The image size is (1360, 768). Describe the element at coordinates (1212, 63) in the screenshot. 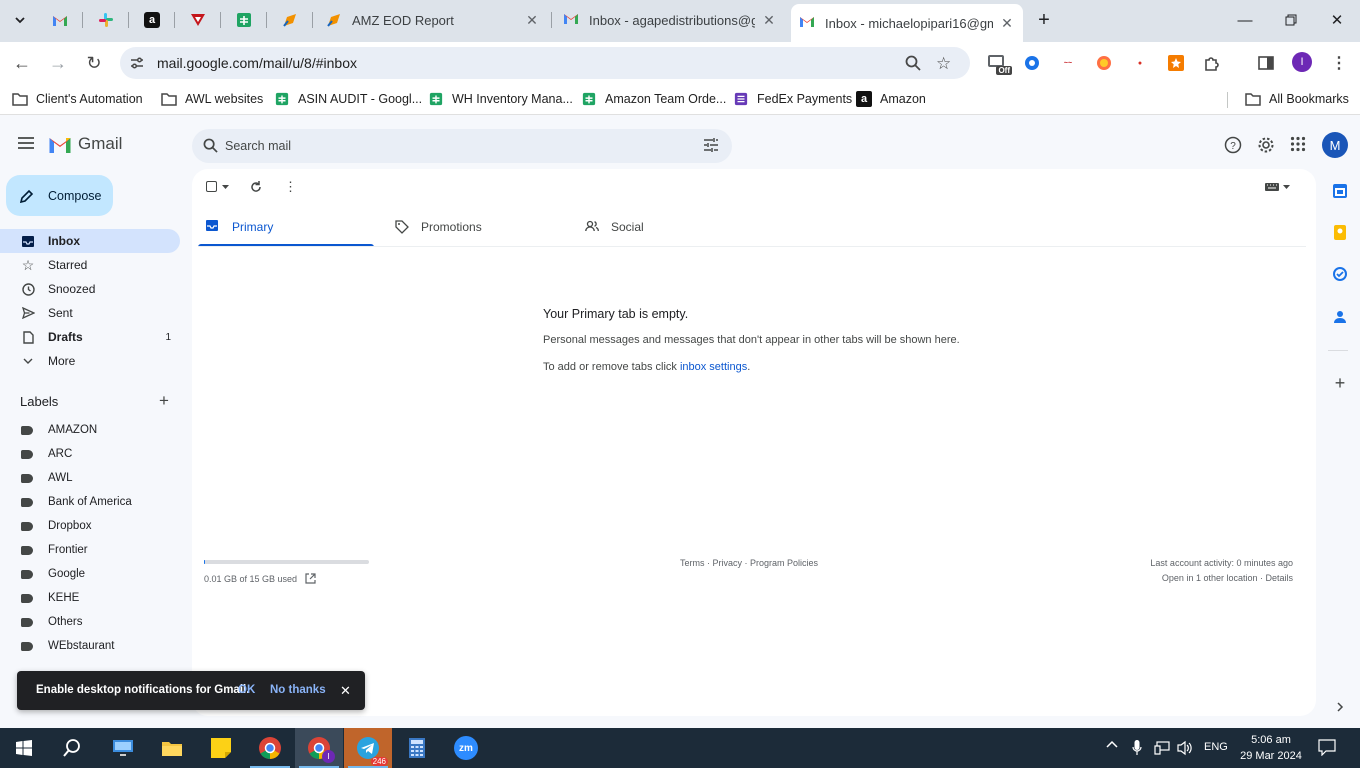

I see `extensions-puzzle-icon` at that location.